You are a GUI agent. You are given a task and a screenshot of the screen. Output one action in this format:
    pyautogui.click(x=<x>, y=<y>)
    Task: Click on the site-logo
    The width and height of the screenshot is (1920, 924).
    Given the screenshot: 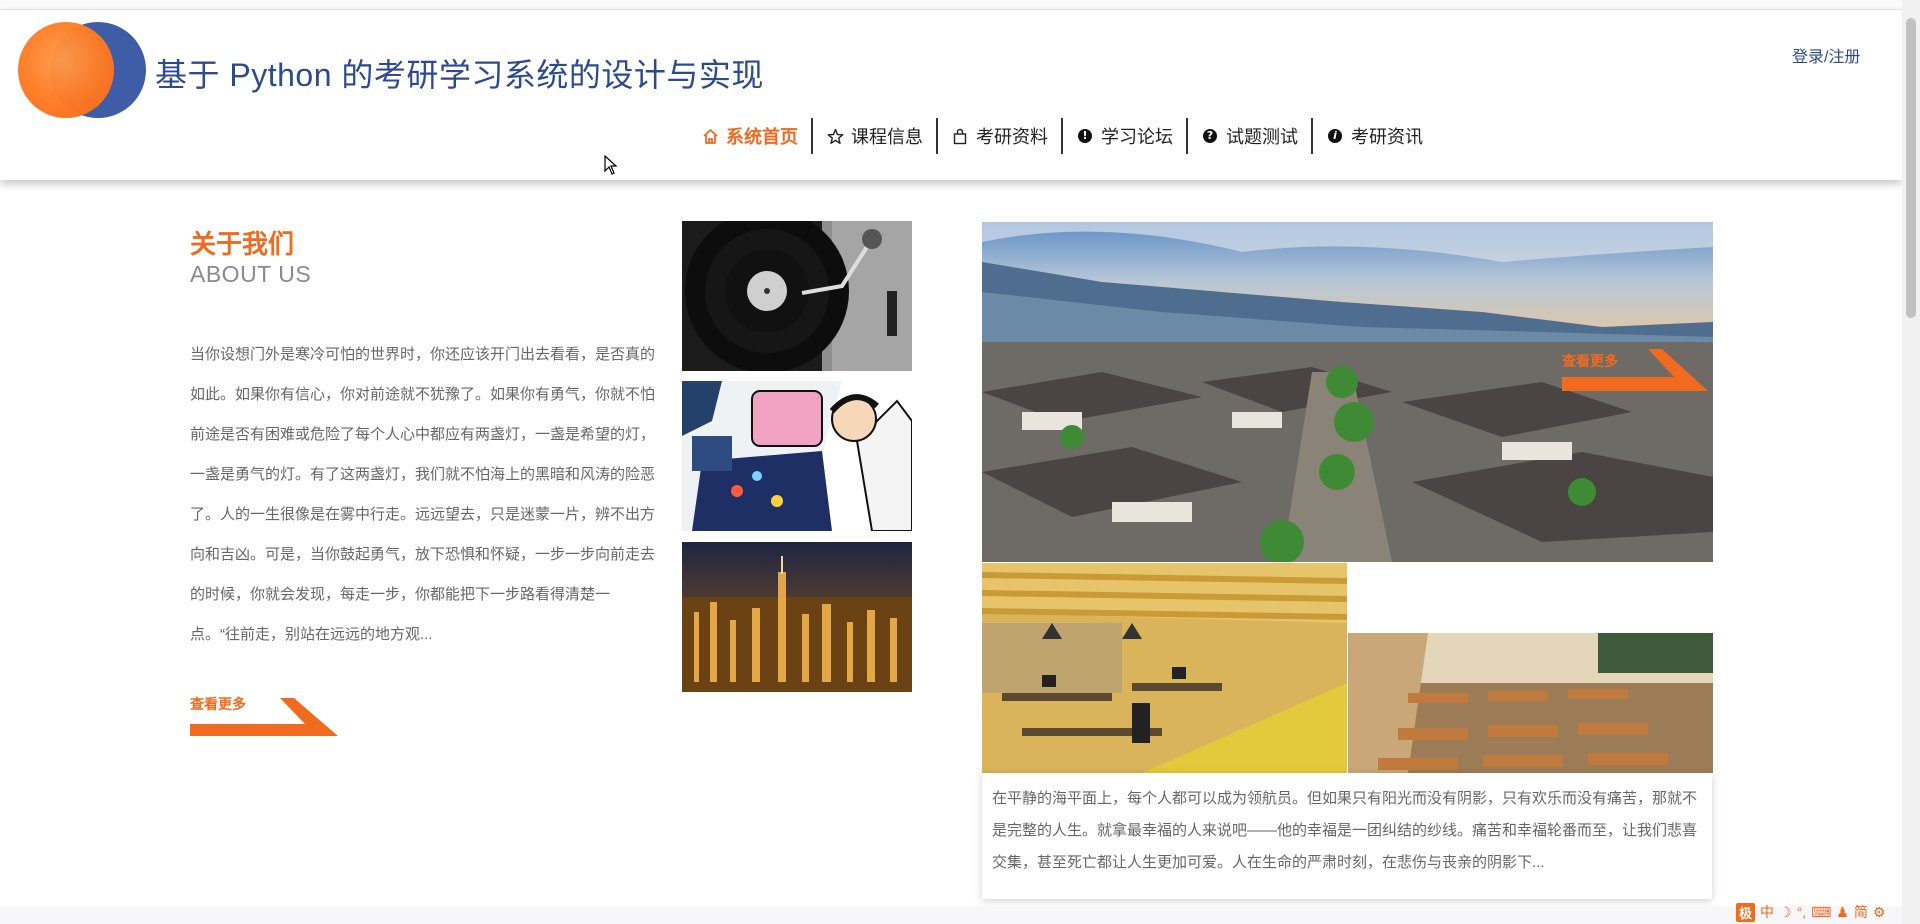 What is the action you would take?
    pyautogui.click(x=82, y=70)
    